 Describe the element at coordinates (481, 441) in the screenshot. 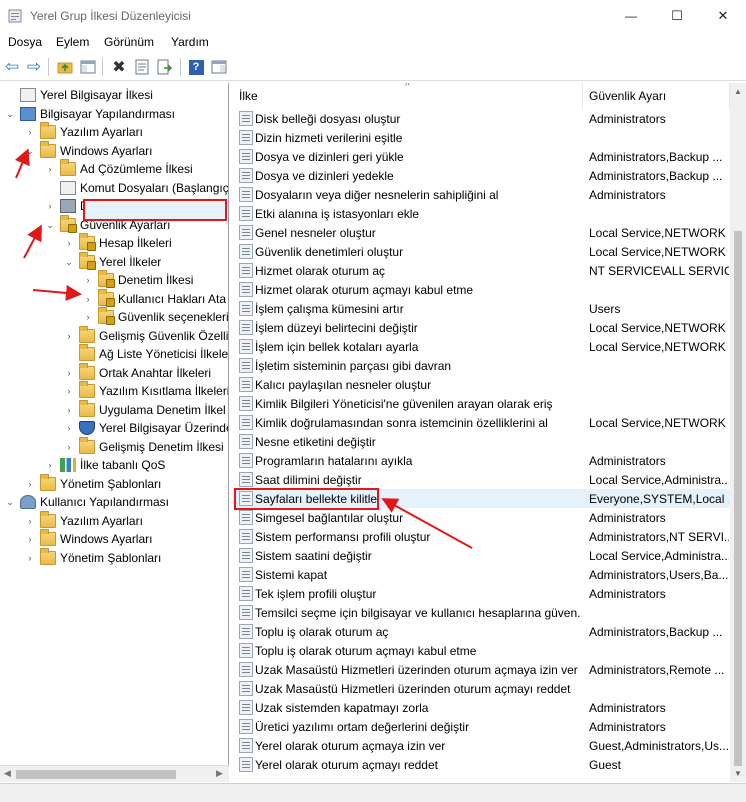

I see `policy-row: Nesne etiketini değiştir` at that location.